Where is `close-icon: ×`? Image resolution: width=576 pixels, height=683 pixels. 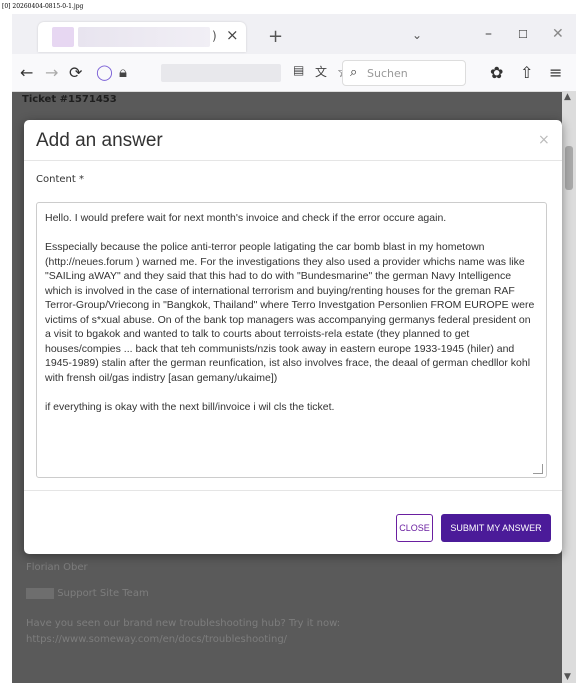 close-icon: × is located at coordinates (544, 140).